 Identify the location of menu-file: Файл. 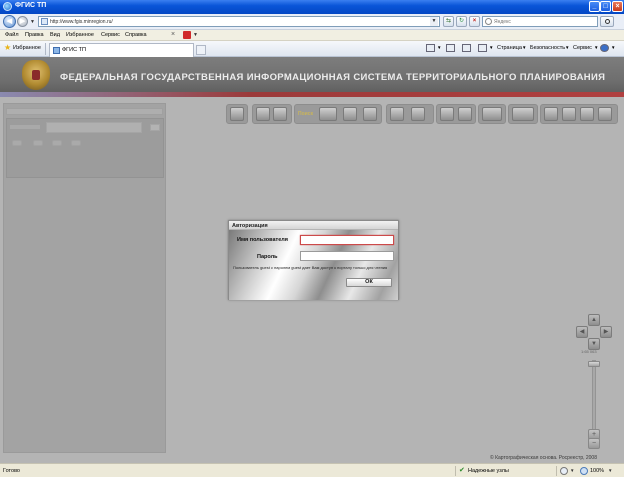
(12, 35).